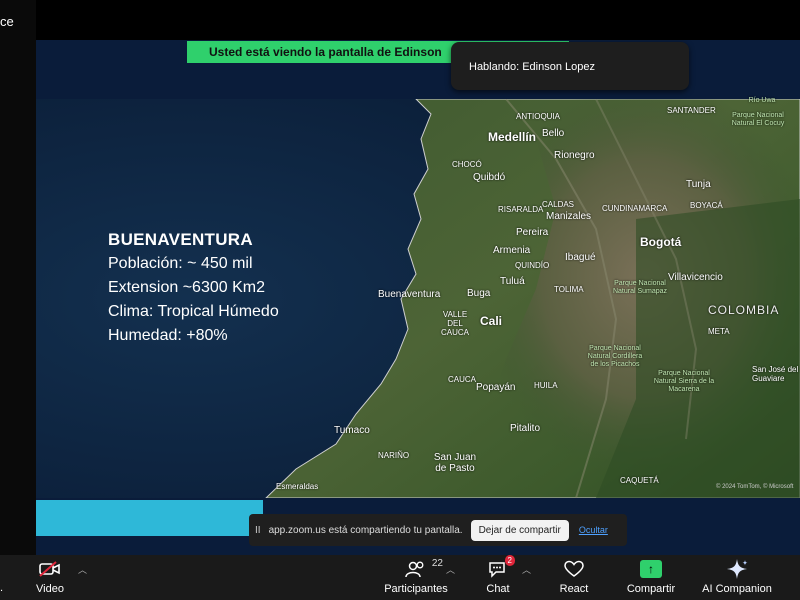  Describe the element at coordinates (416, 589) in the screenshot. I see `participants-label: Participantes` at that location.